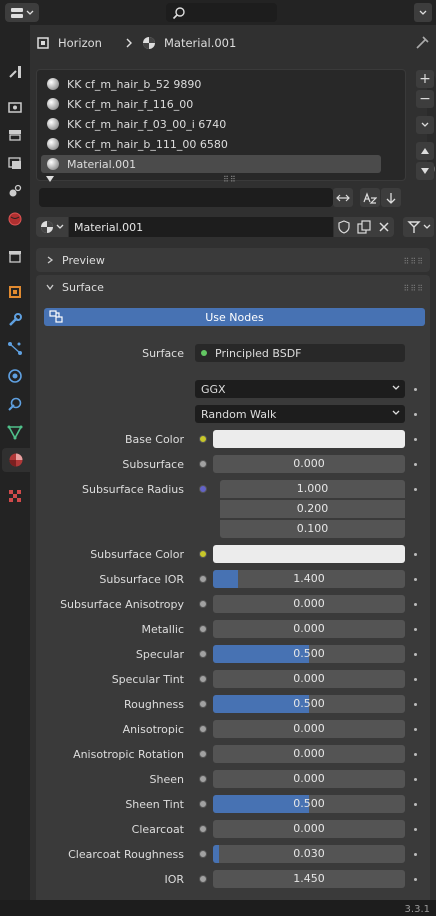 This screenshot has width=436, height=916. Describe the element at coordinates (423, 12) in the screenshot. I see `options-dropdown-button` at that location.